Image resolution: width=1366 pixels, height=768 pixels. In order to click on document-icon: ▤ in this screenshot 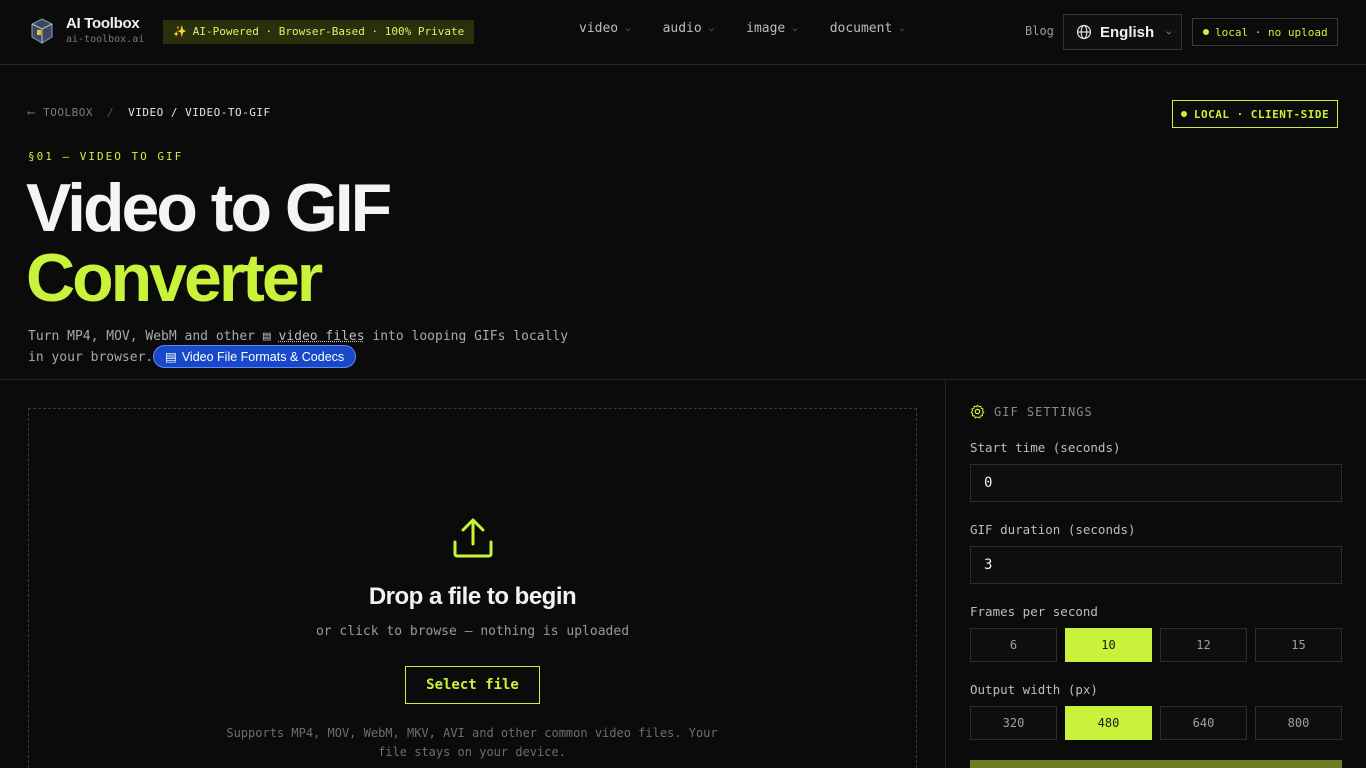, I will do `click(171, 356)`.